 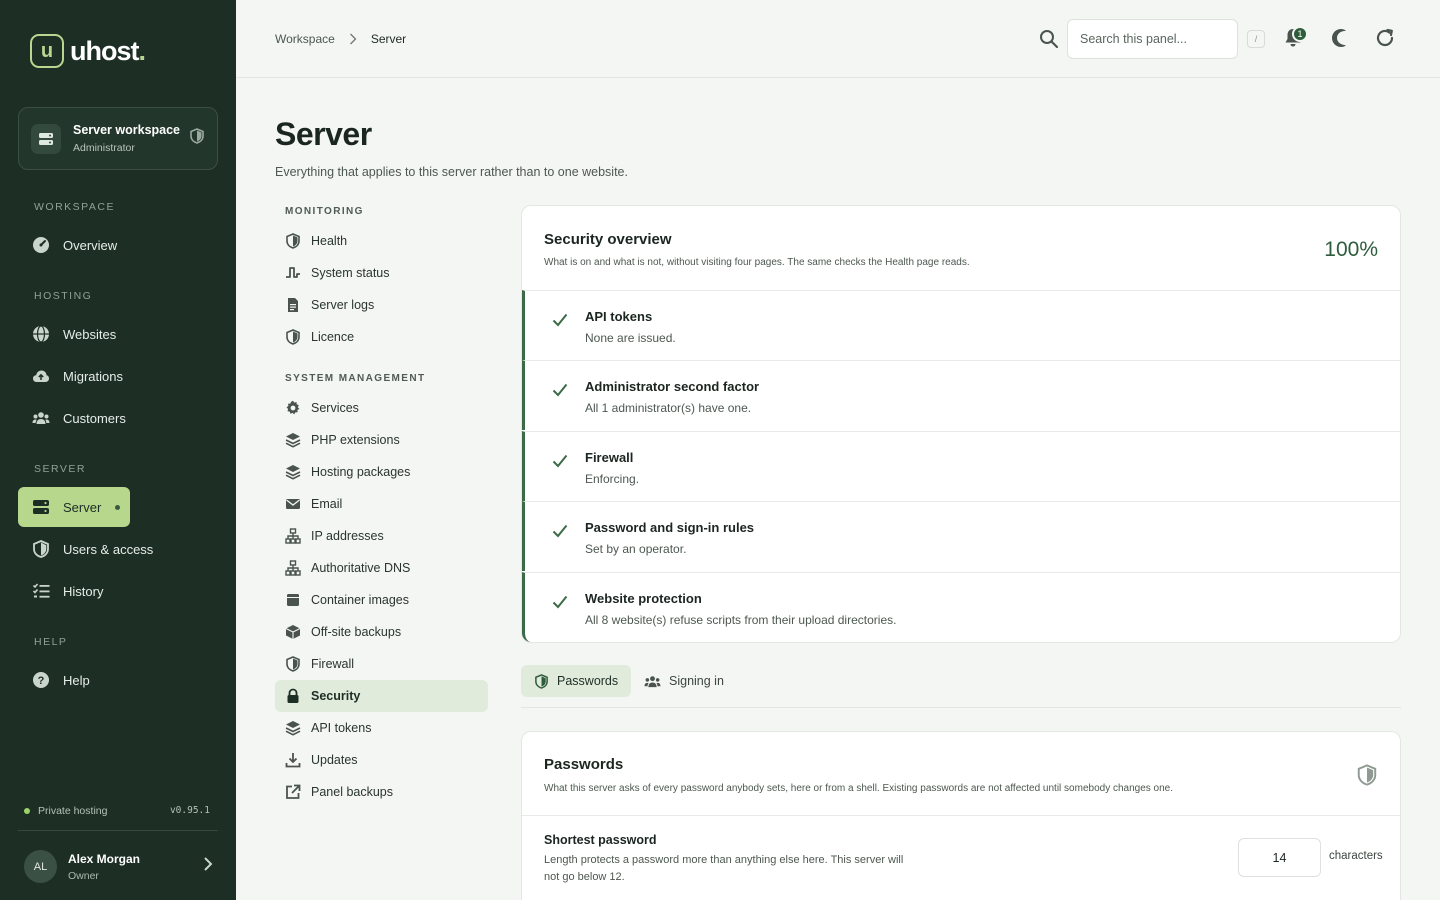 I want to click on sidebar-item-server: Server, so click(x=74, y=507).